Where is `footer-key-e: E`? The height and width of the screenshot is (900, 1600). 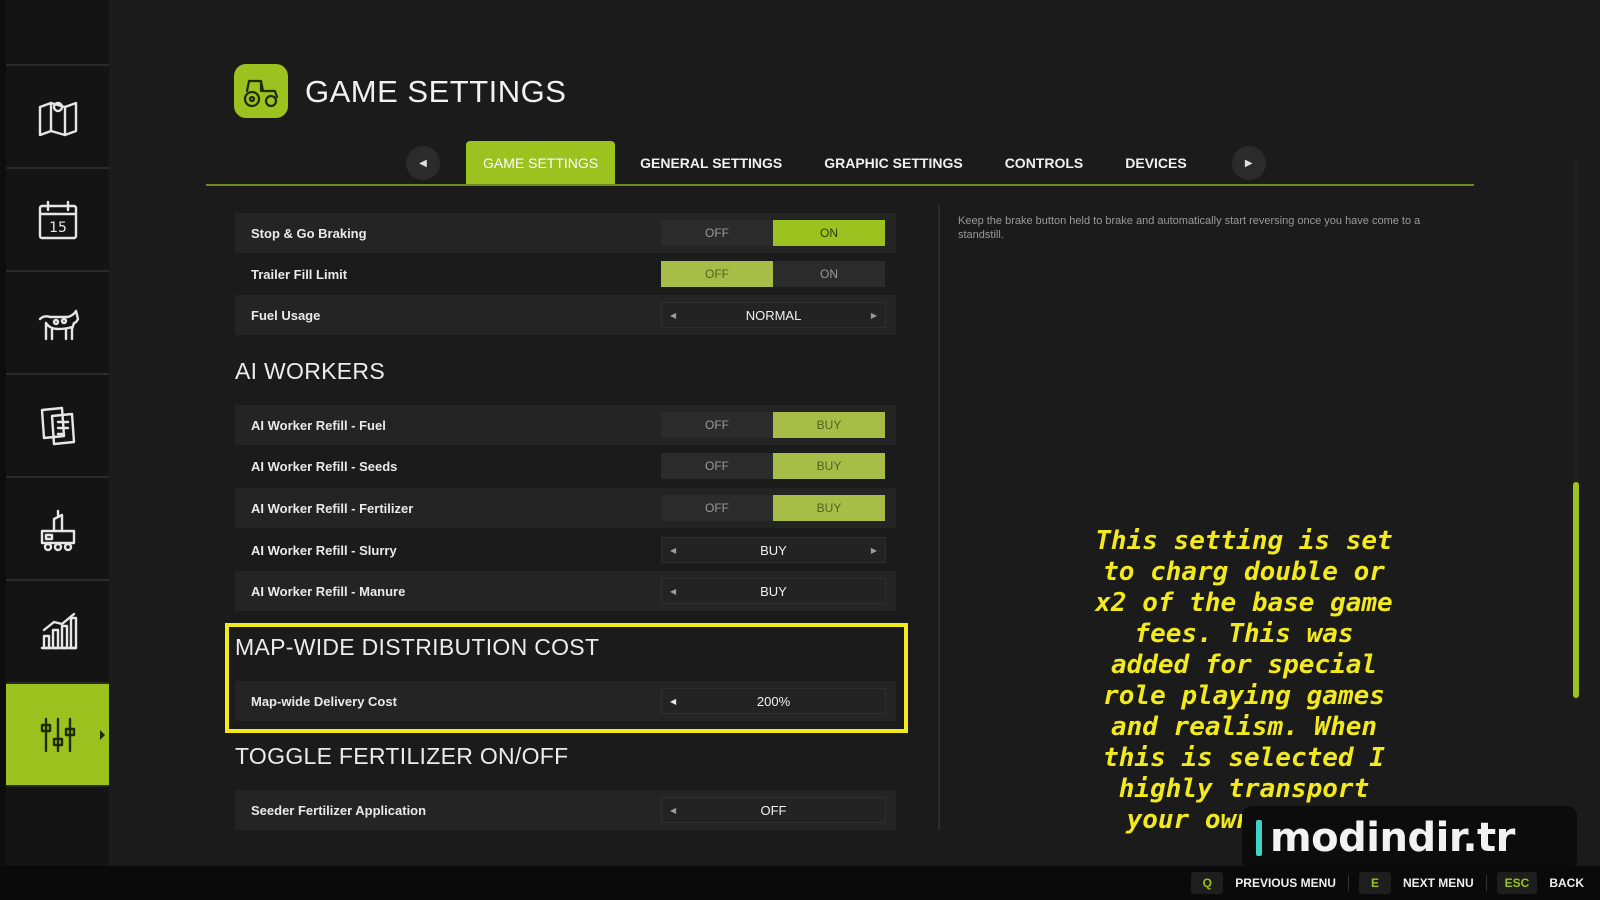 footer-key-e: E is located at coordinates (1374, 883).